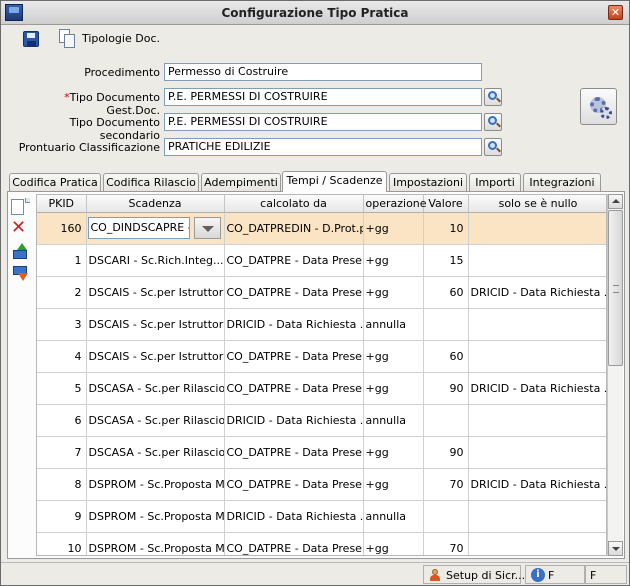 The height and width of the screenshot is (586, 630). I want to click on move-down-button, so click(20, 274).